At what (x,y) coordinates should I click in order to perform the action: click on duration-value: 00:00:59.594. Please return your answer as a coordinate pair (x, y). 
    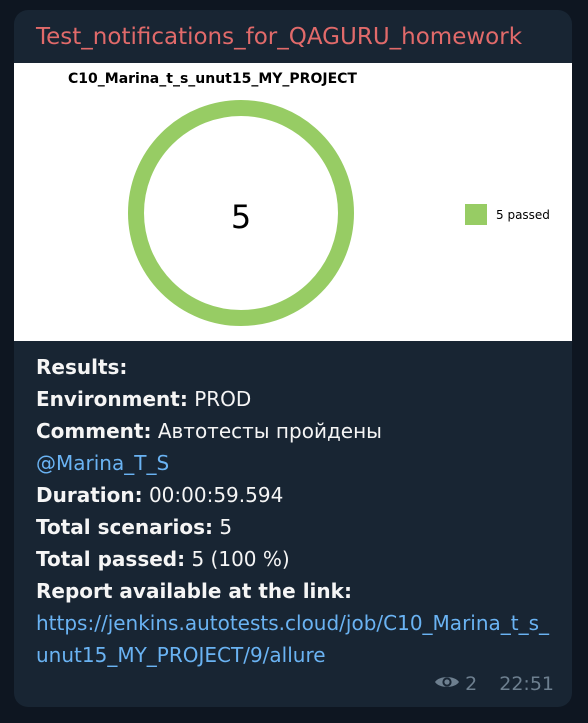
    Looking at the image, I should click on (216, 495).